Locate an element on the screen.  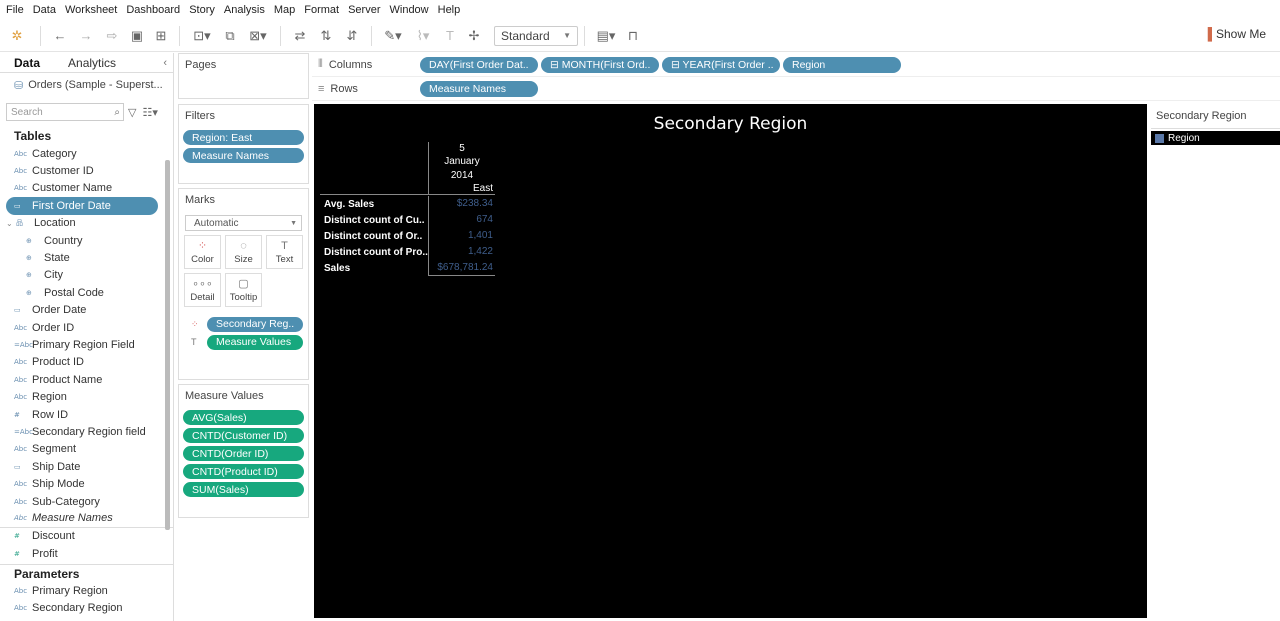
collapse-icon: ‹ is located at coordinates (165, 63).